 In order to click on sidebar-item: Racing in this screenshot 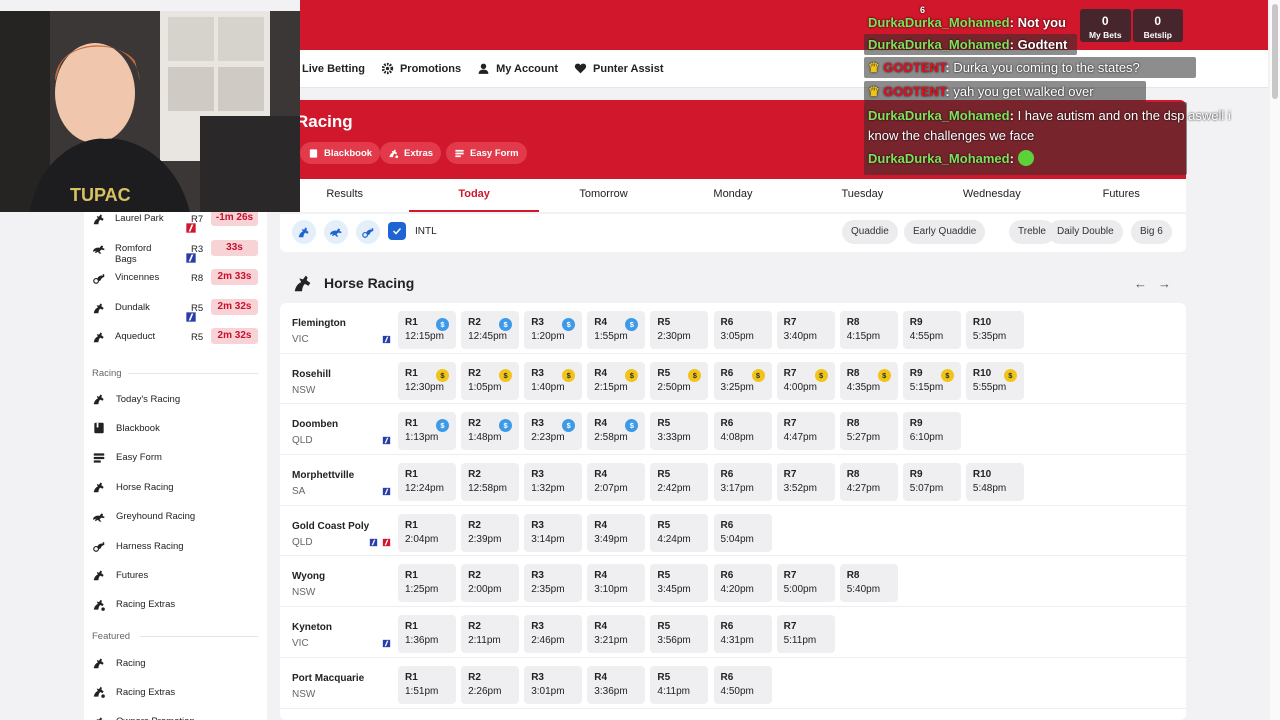, I will do `click(175, 663)`.